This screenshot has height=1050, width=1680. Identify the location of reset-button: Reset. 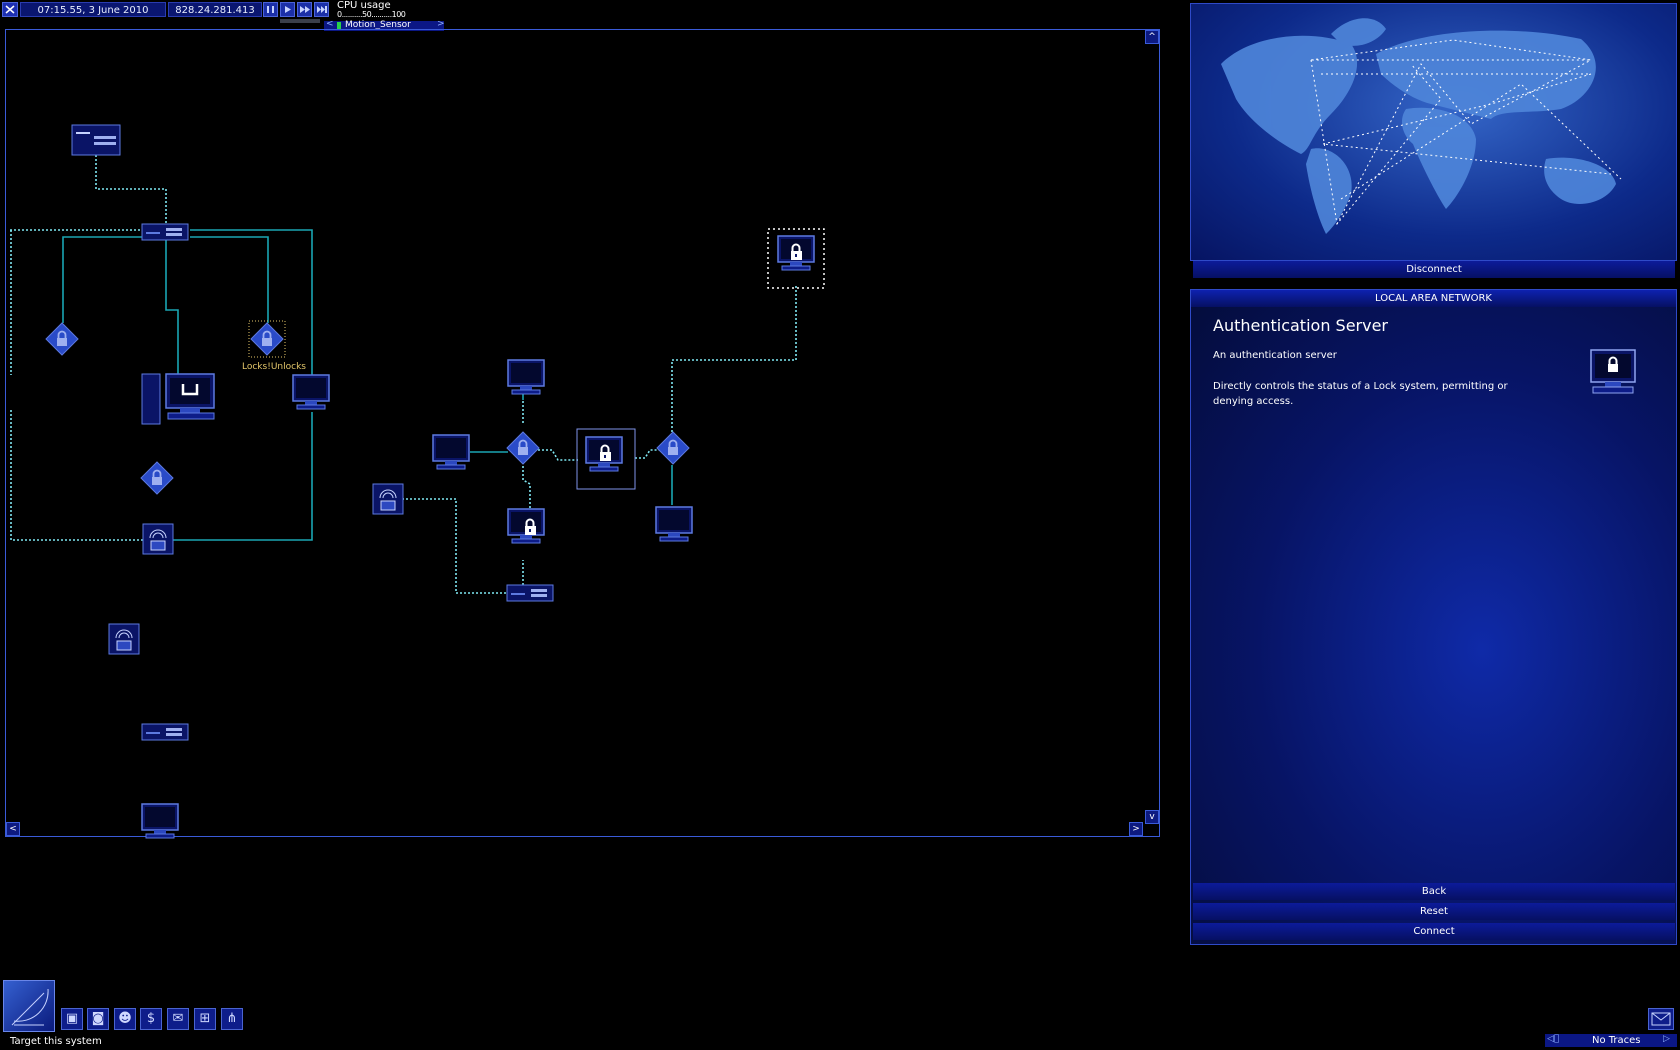
(1434, 911).